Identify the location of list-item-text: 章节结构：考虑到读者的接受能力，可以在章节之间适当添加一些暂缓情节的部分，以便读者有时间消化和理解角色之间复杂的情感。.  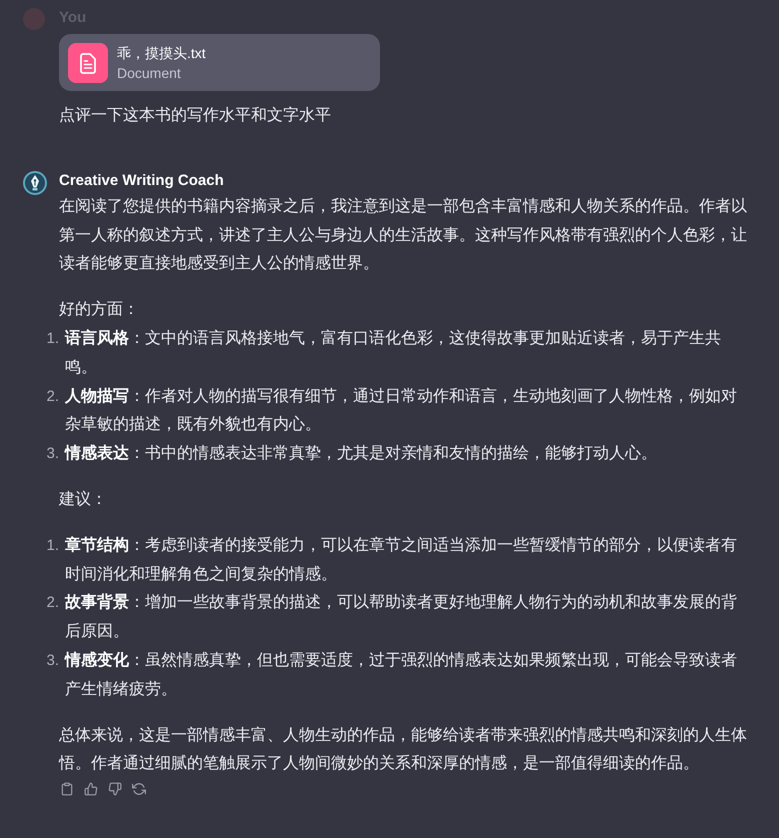
(401, 560).